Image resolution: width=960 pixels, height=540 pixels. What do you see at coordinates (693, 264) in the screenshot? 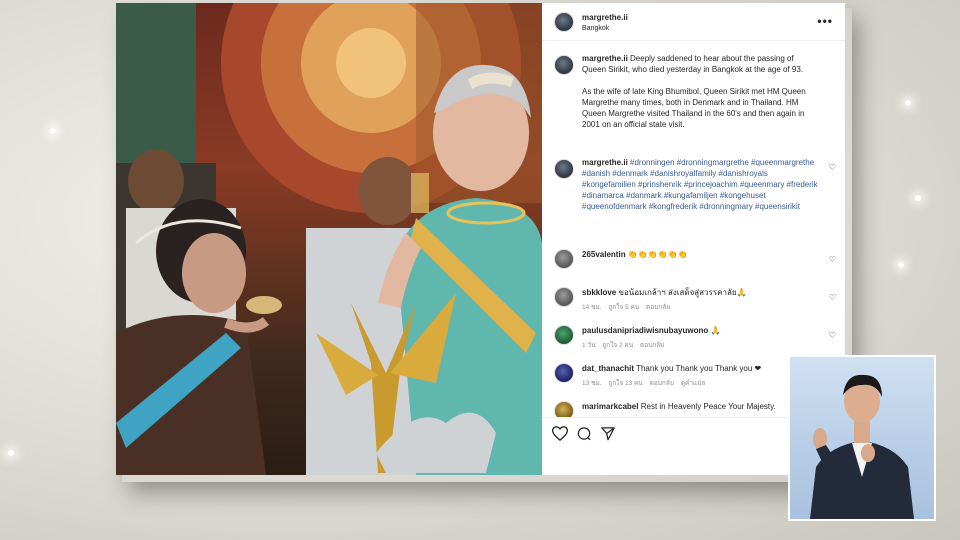
I see `comment-row: 265valentin 👏👏👏👏👏👏 ♡` at bounding box center [693, 264].